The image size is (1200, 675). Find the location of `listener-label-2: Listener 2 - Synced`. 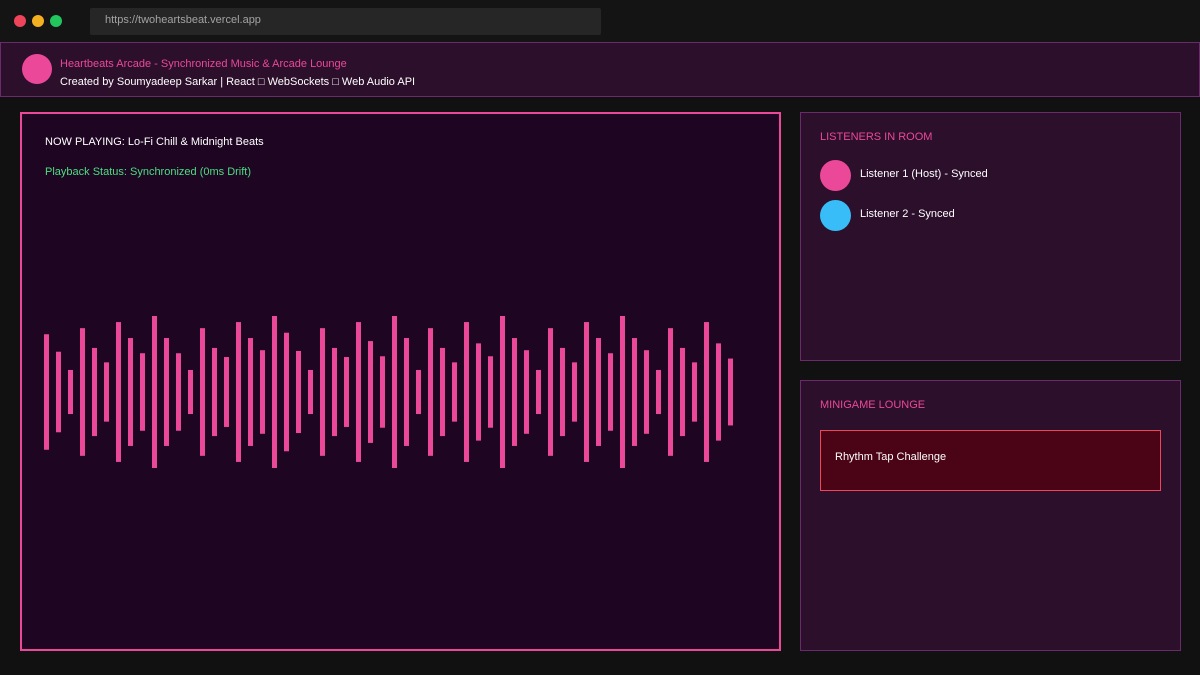

listener-label-2: Listener 2 - Synced is located at coordinates (907, 214).